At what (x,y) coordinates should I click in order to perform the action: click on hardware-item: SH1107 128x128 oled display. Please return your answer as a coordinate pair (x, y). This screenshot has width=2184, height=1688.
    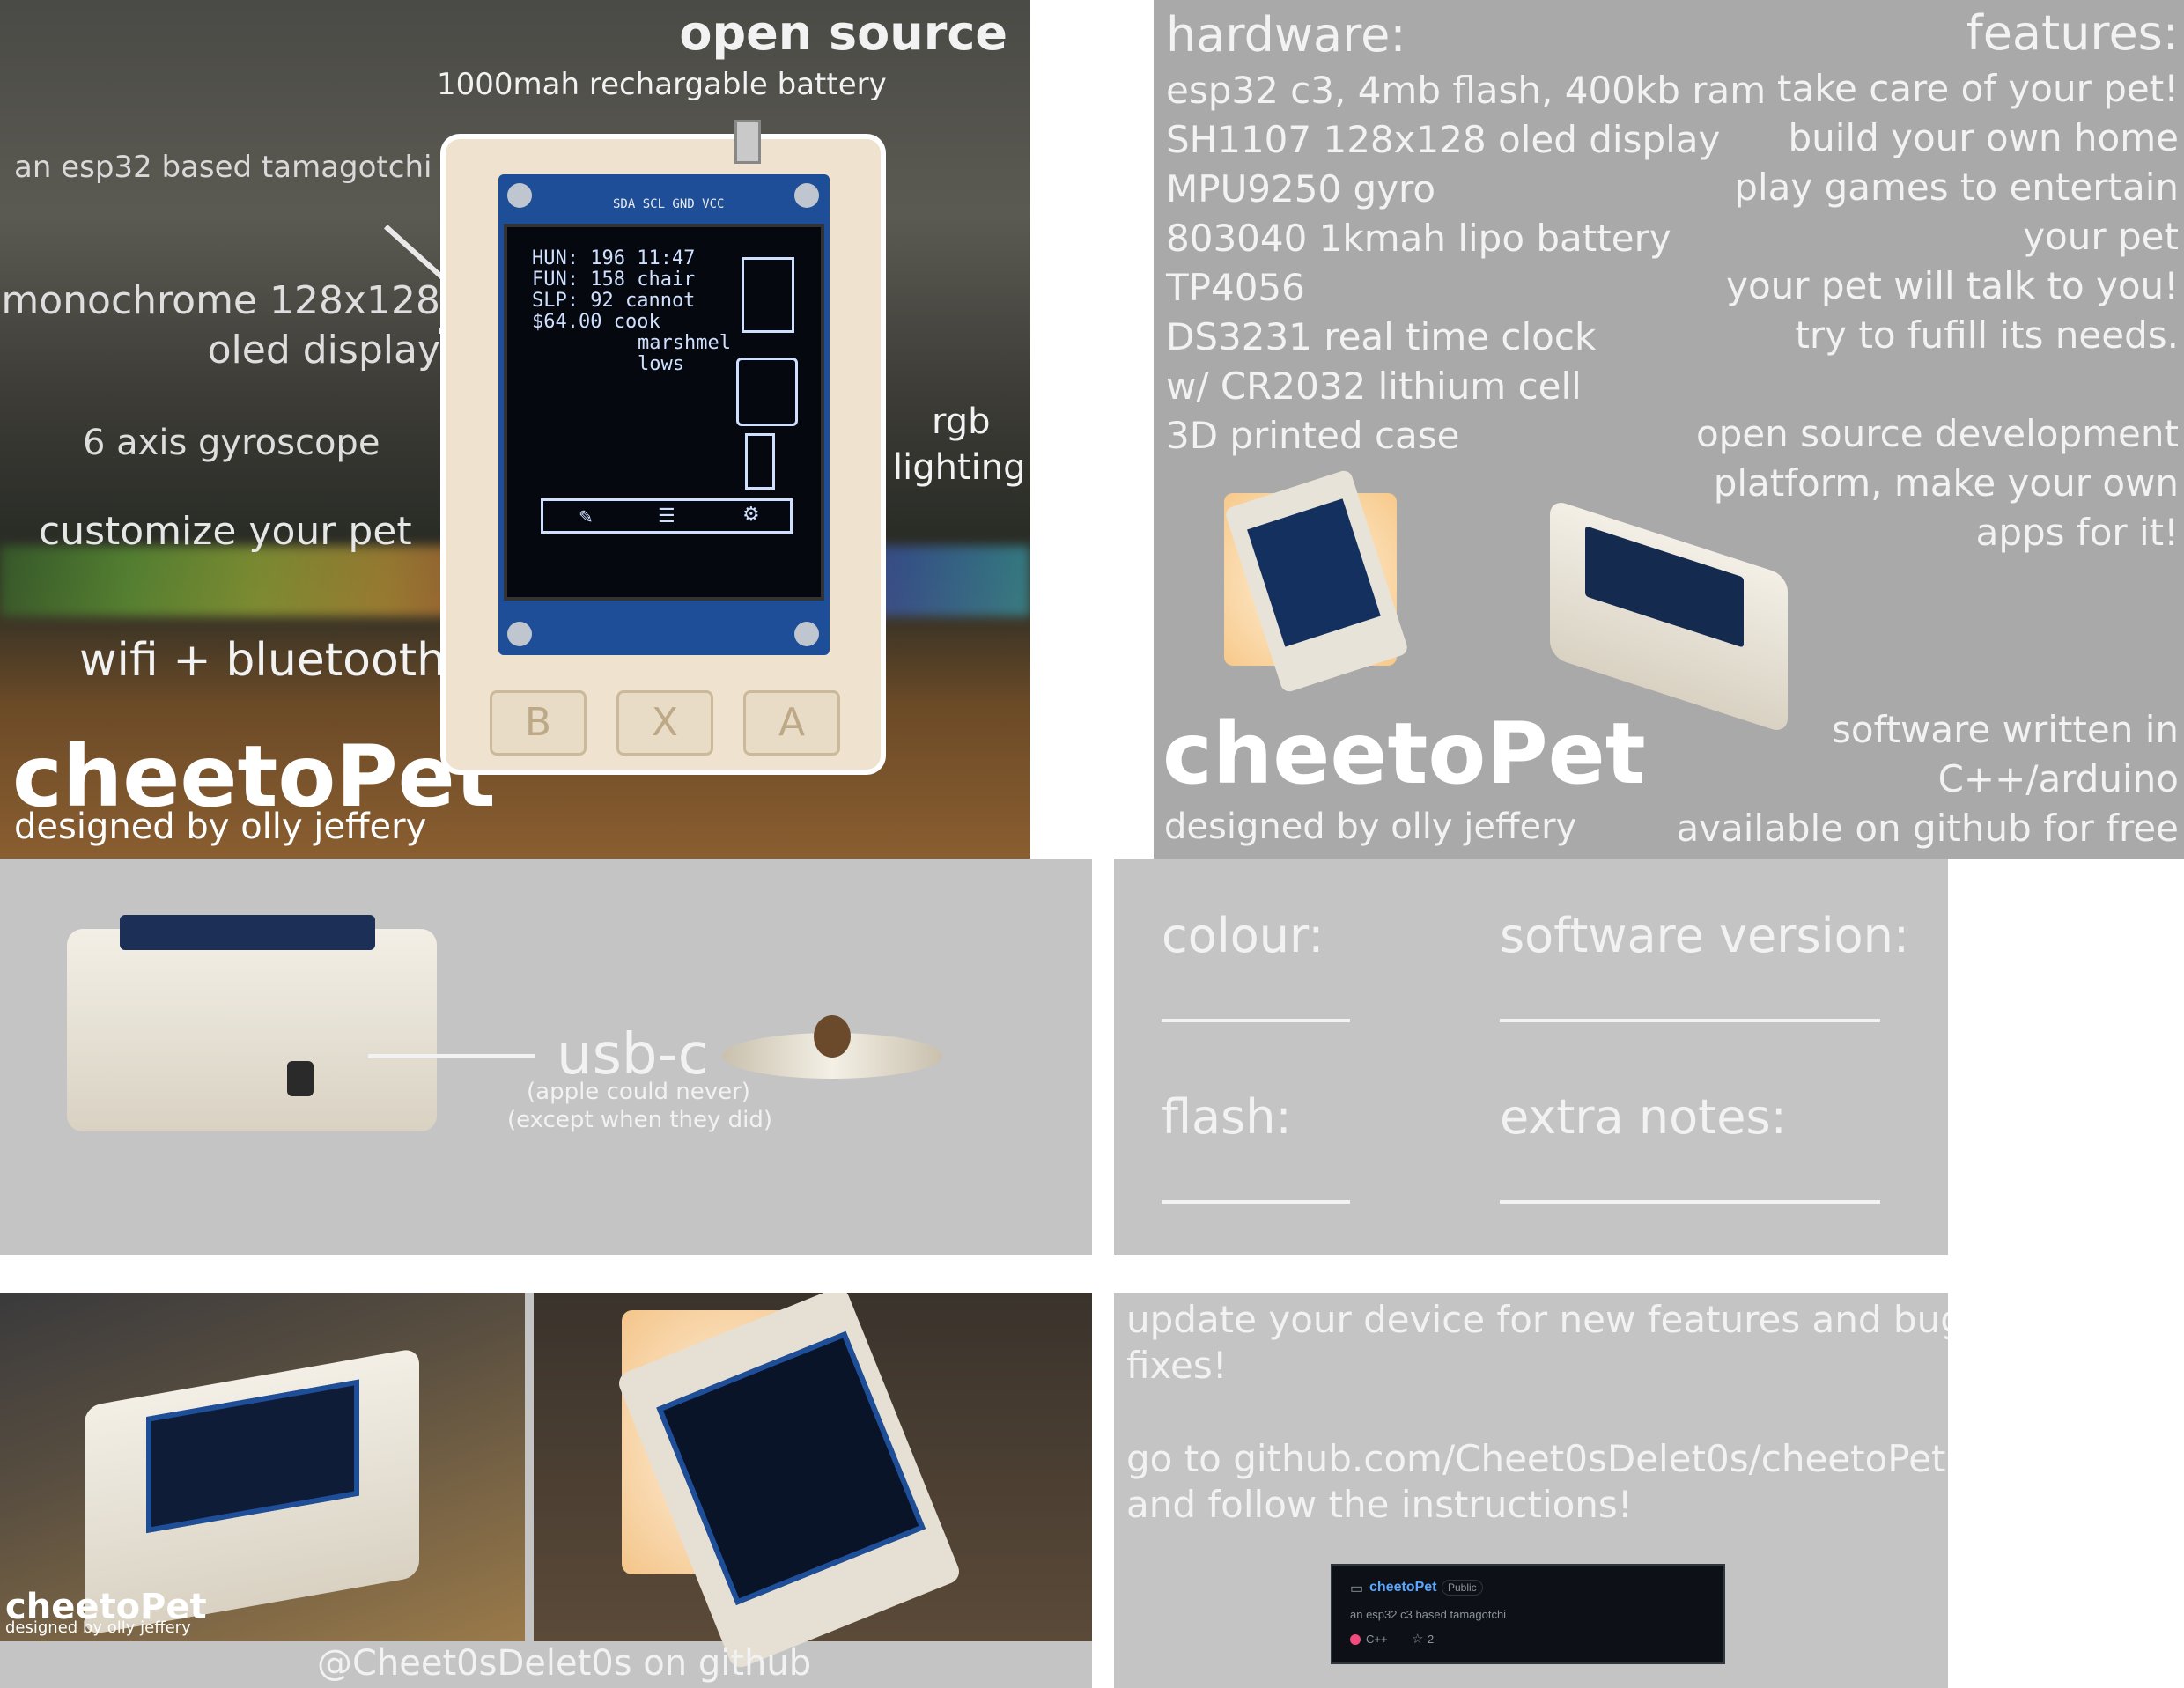
    Looking at the image, I should click on (1443, 139).